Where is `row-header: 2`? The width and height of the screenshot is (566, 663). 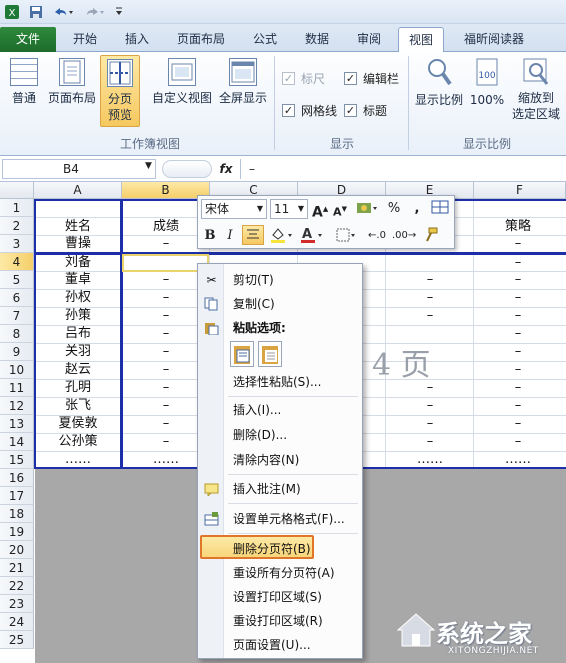 row-header: 2 is located at coordinates (17, 226).